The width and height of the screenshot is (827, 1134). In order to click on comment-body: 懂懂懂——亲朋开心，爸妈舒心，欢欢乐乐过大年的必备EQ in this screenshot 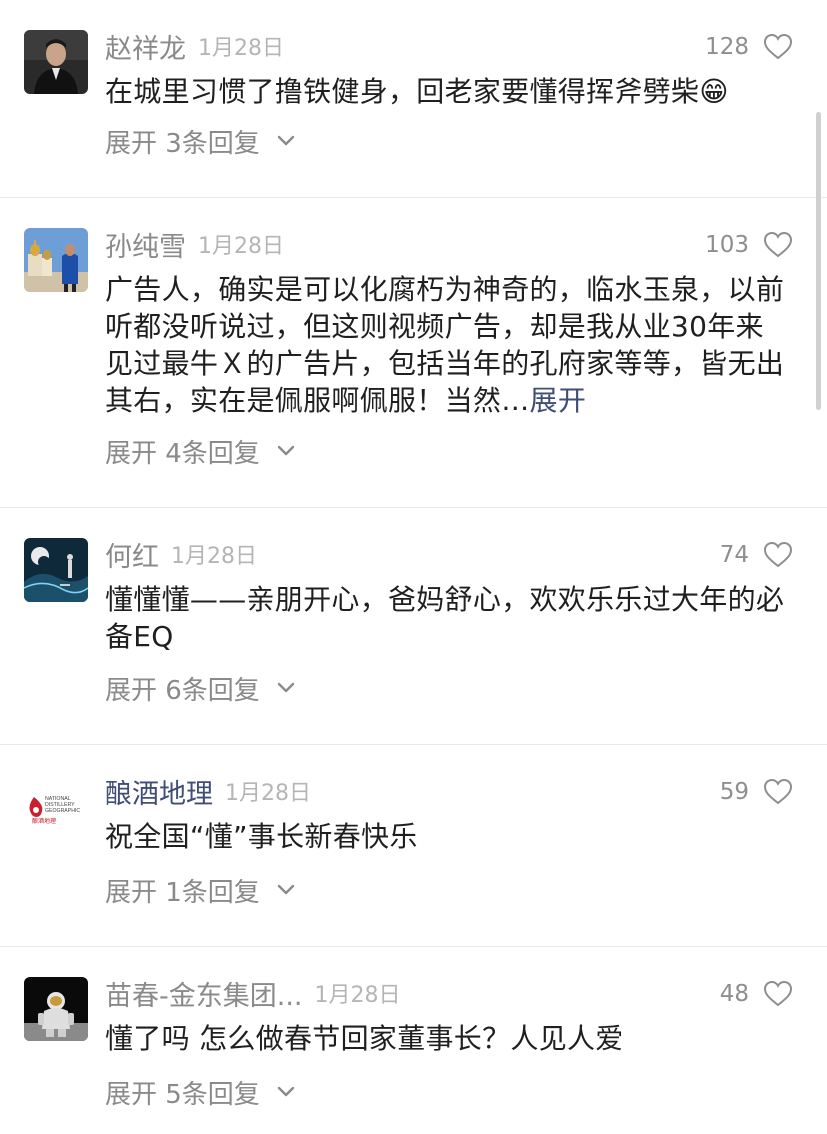, I will do `click(445, 618)`.